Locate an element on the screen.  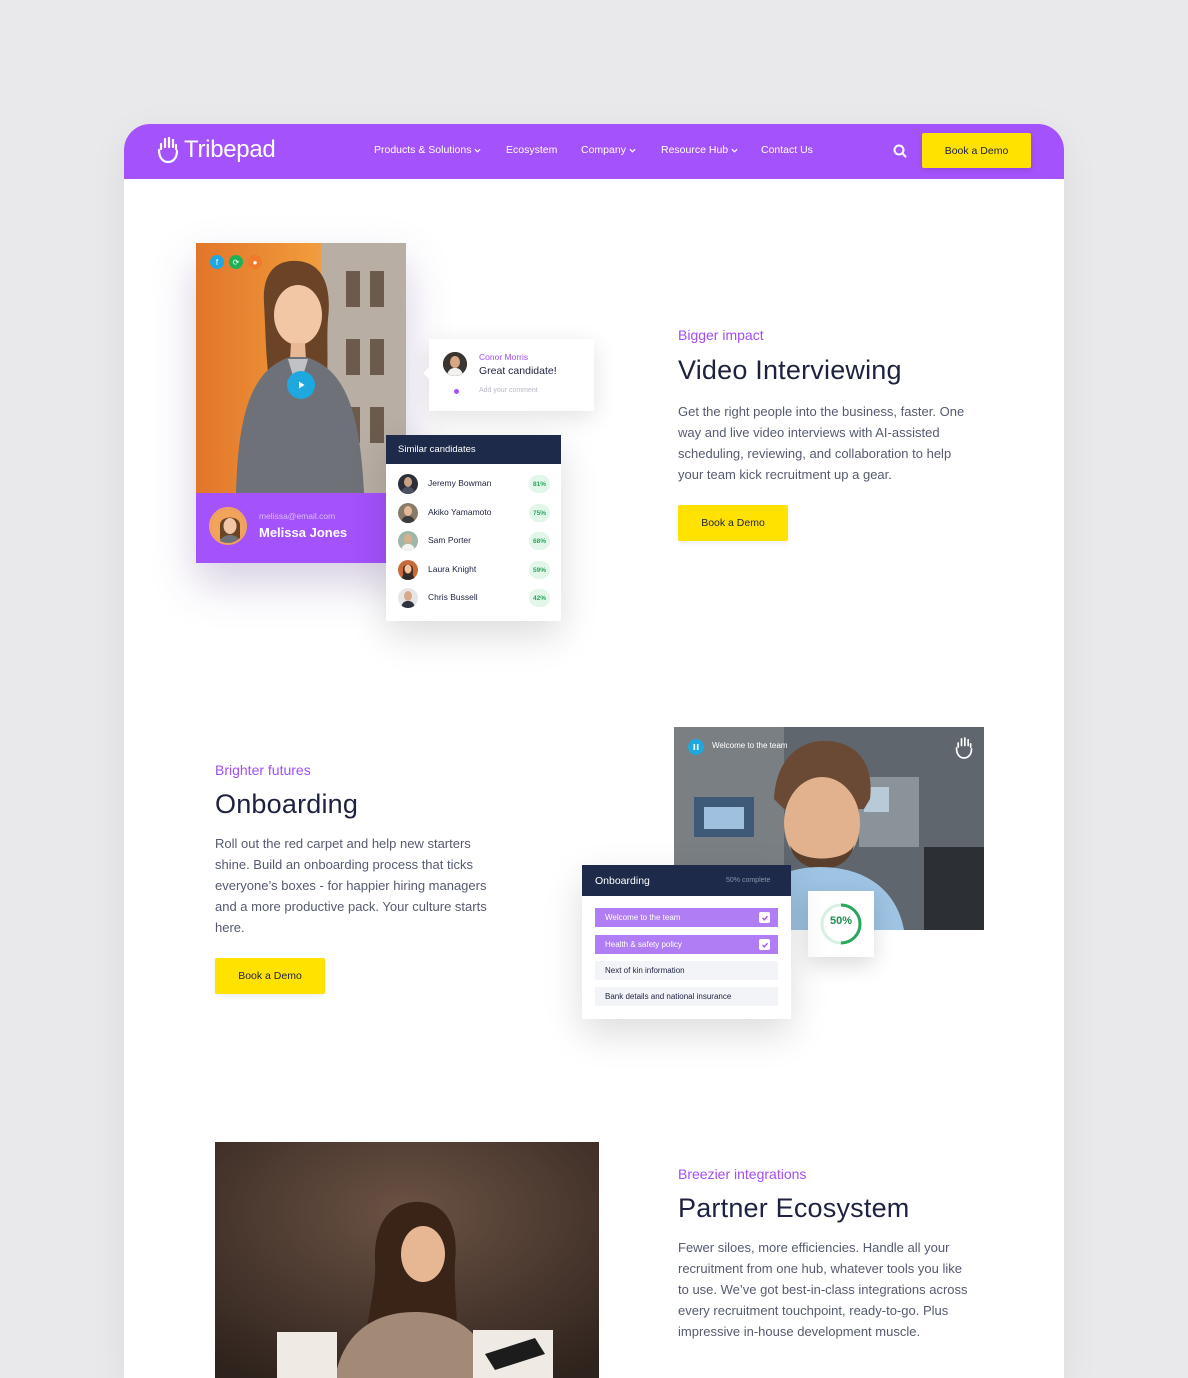
checklist-item-label: Bank details and national insurance is located at coordinates (668, 996).